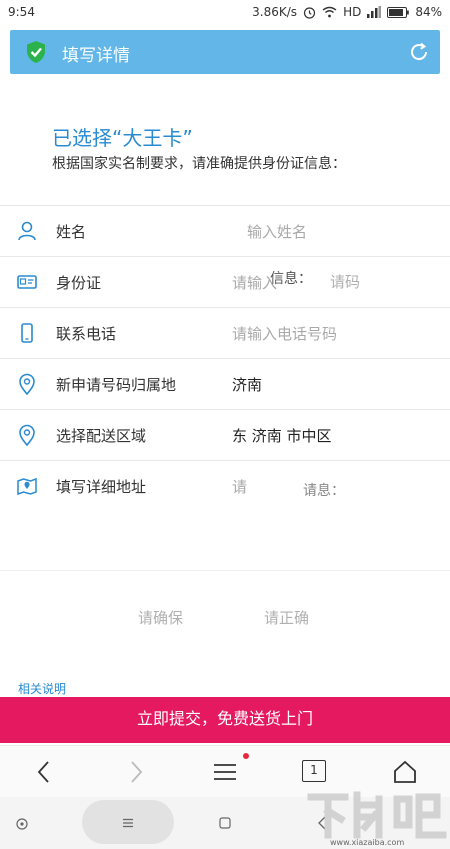  Describe the element at coordinates (199, 164) in the screenshot. I see `real-name-notice: 根据国家实名制要求，请准确提供身份证信息：` at that location.